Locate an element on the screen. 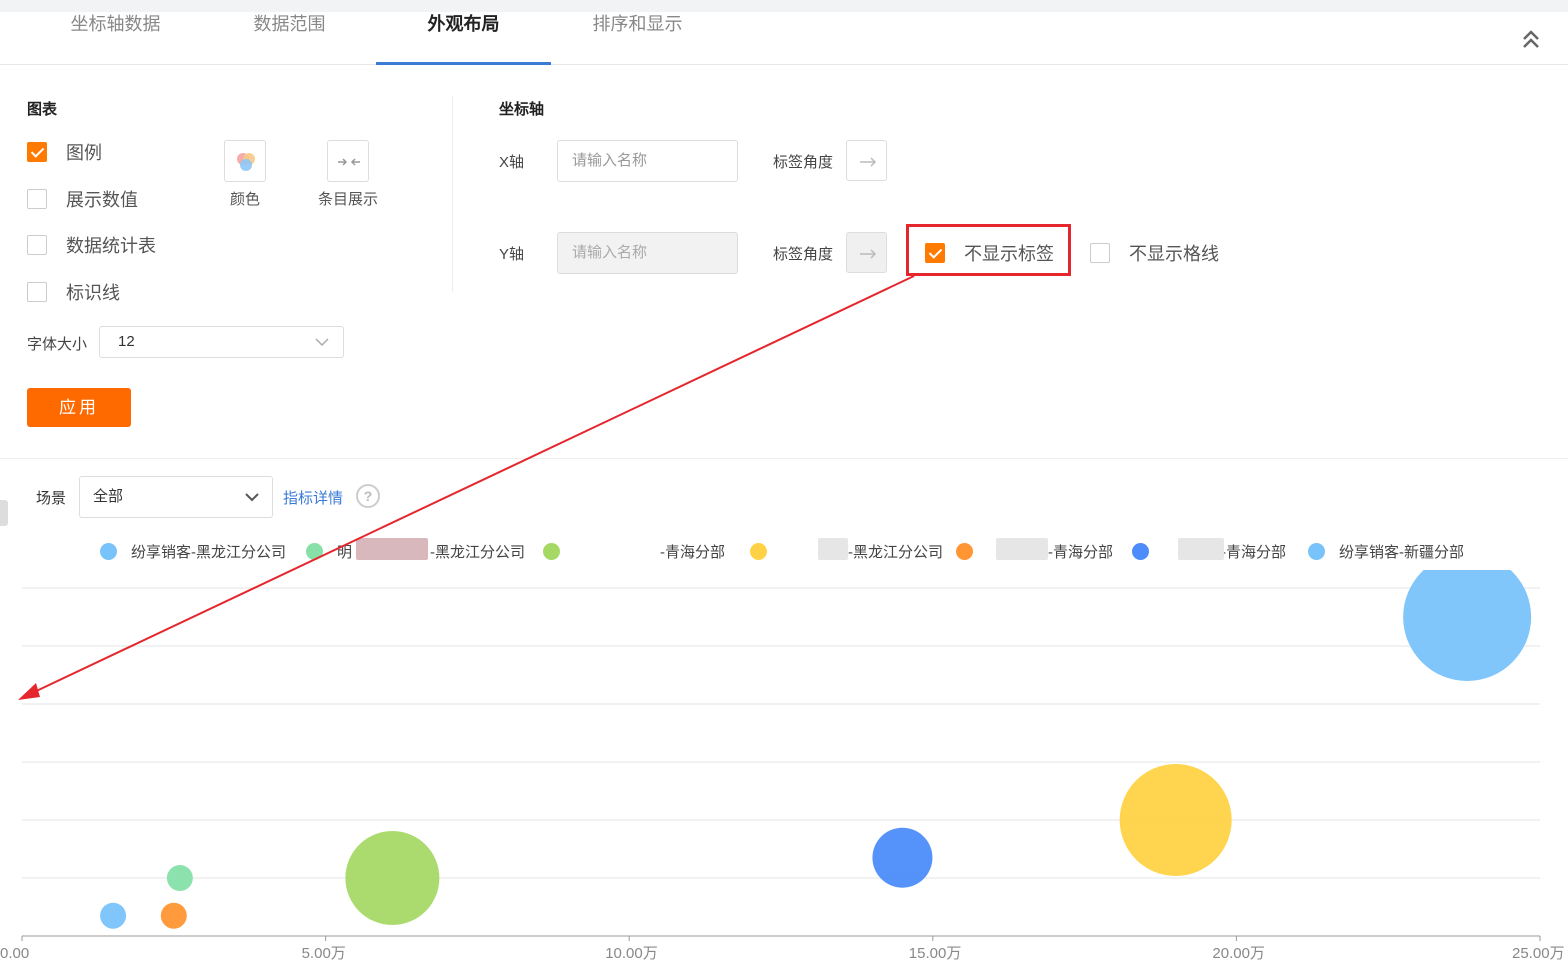 This screenshot has height=969, width=1568. tab-sort-display: 排序和显示 is located at coordinates (637, 38).